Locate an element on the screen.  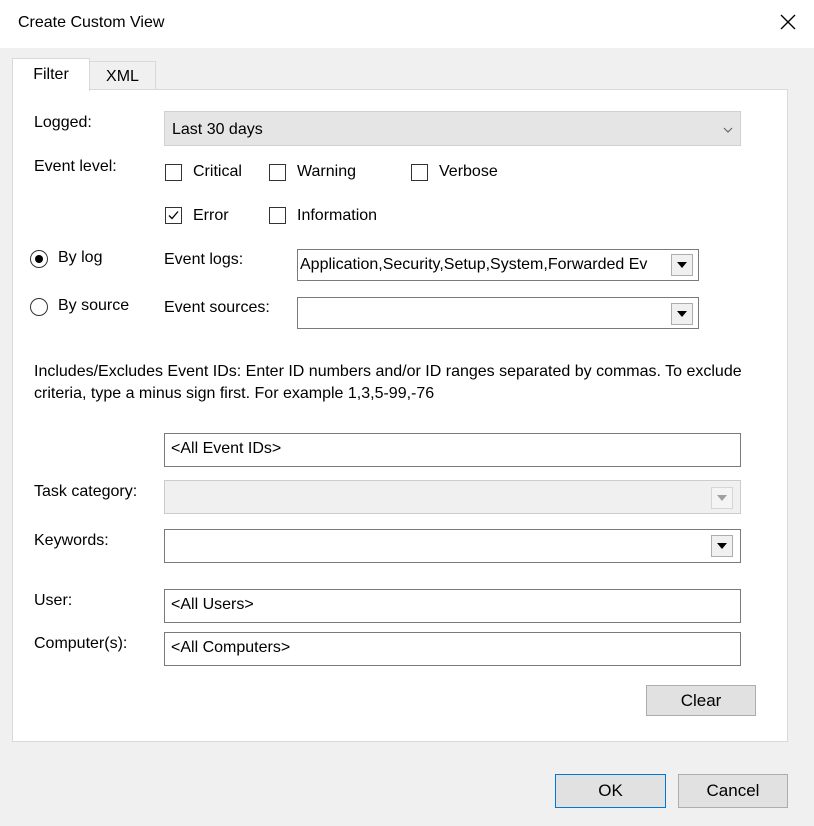
logged-value: Last 30 days is located at coordinates (217, 129).